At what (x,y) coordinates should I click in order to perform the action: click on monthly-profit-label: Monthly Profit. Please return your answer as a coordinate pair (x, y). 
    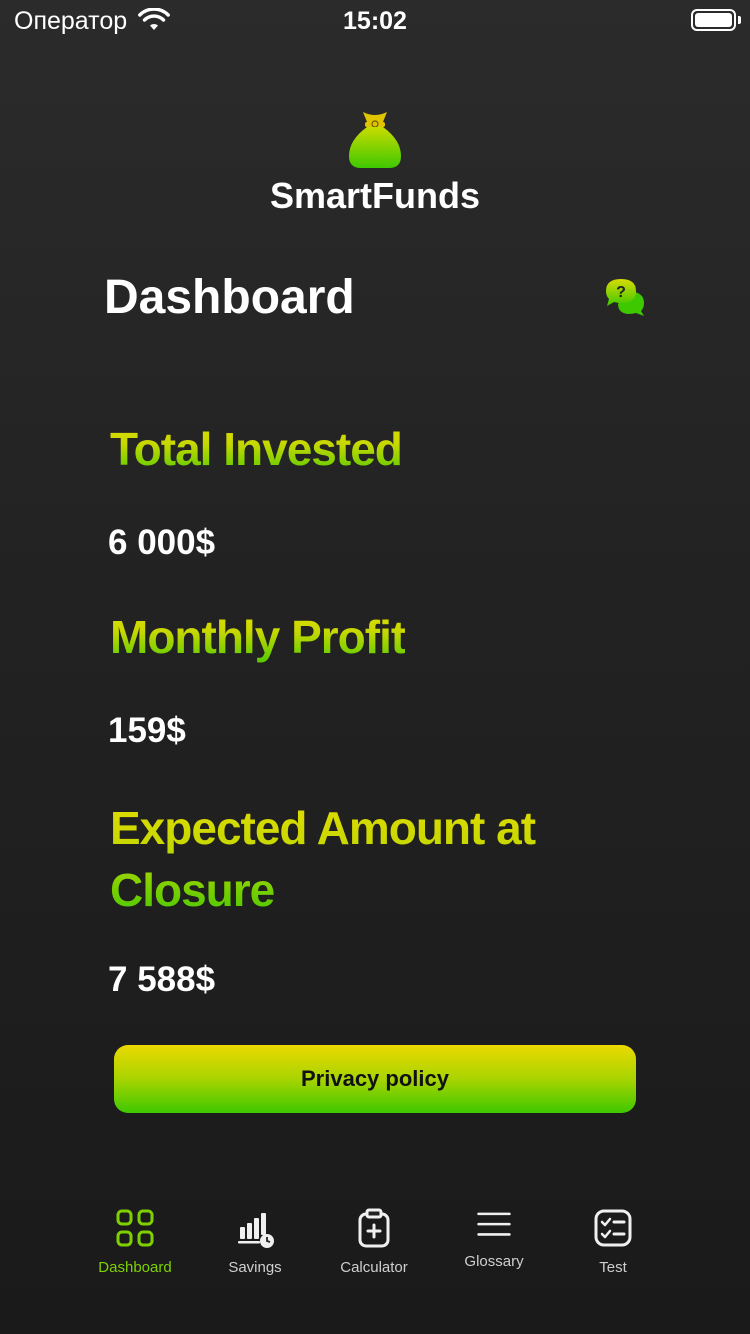
    Looking at the image, I should click on (258, 638).